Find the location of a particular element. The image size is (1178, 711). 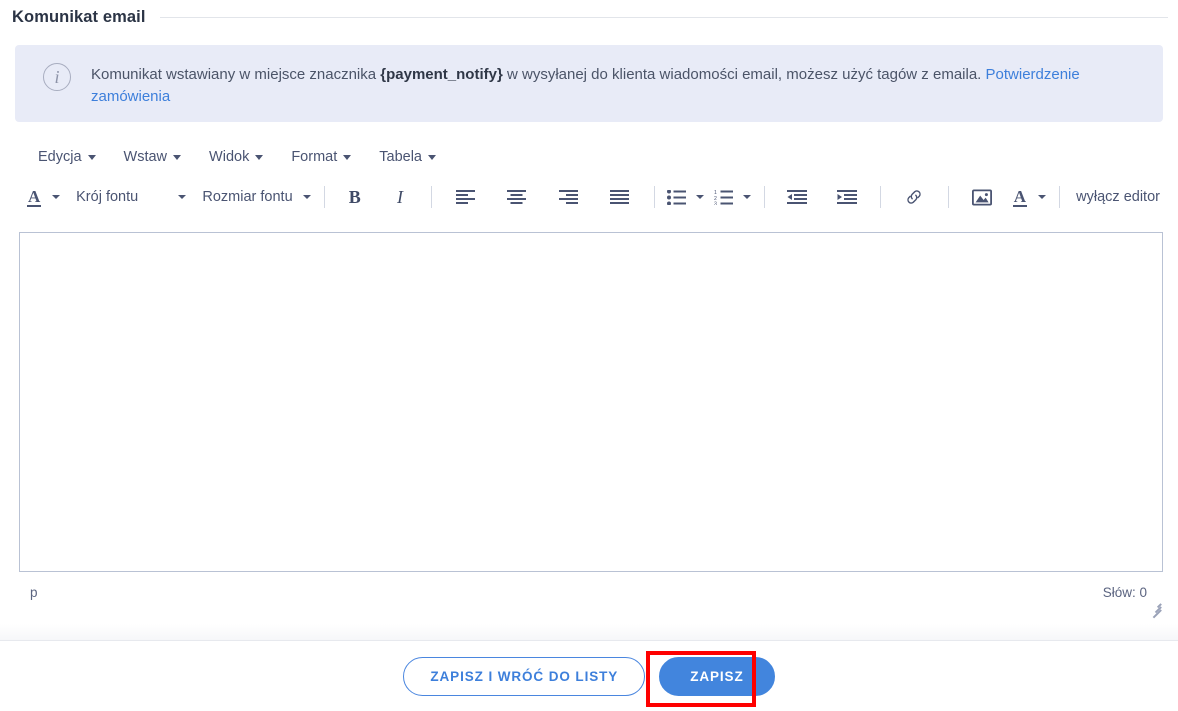

align-right-icon is located at coordinates (568, 196).